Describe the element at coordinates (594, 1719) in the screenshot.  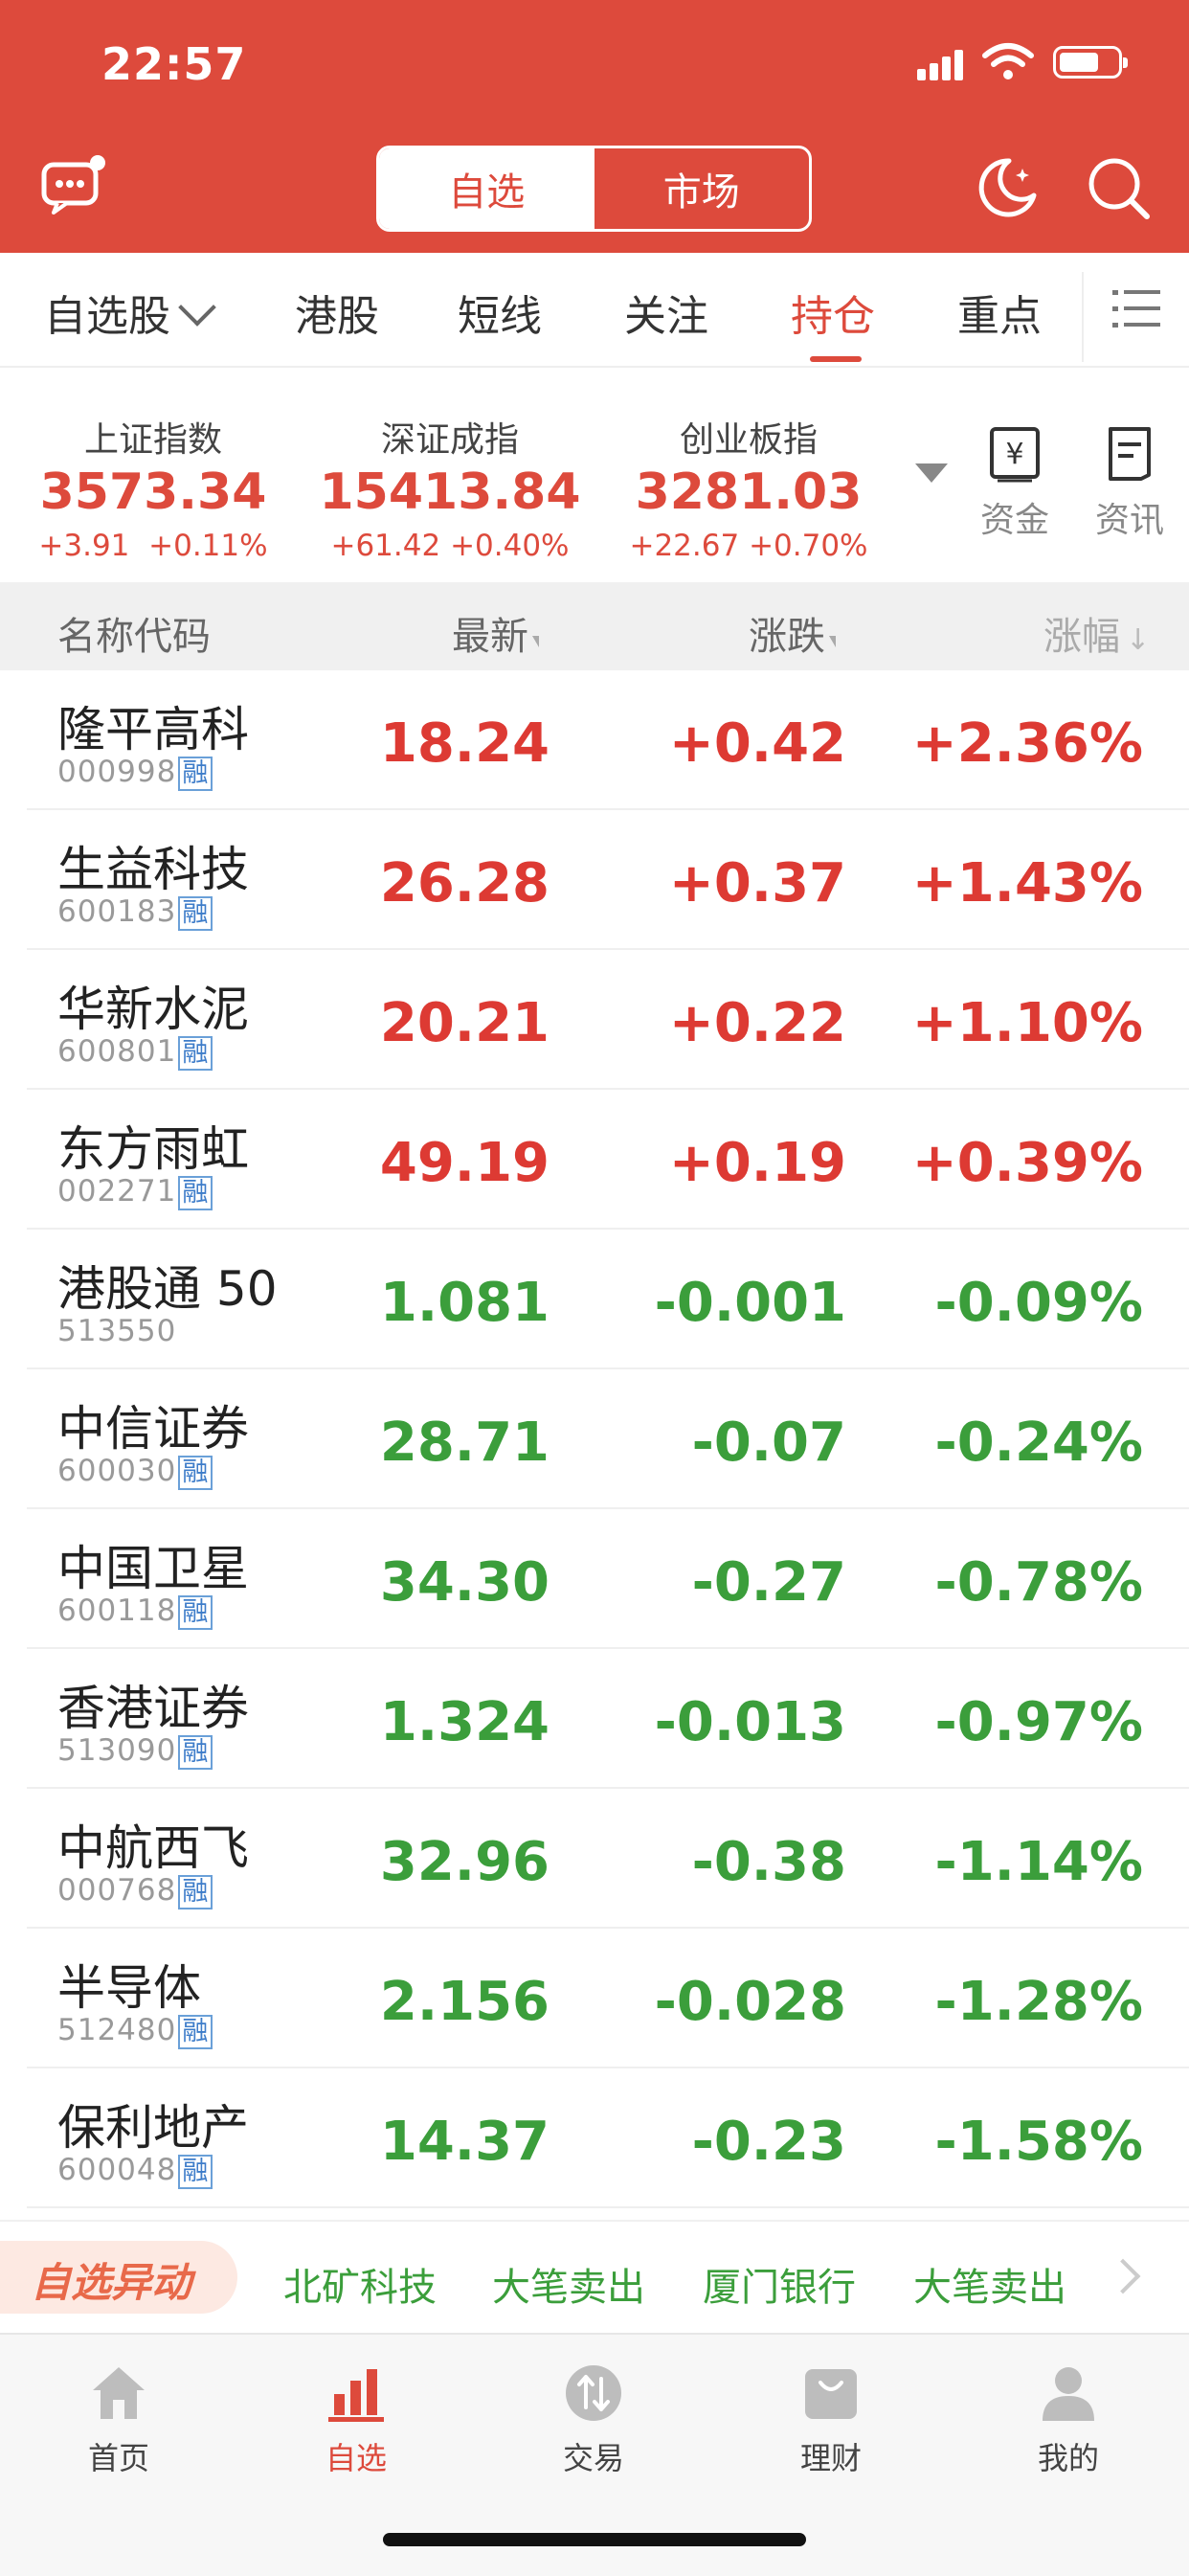
I see `stock-row: 香港证券 513090 融 1.324 -0.013 -0.97%` at that location.